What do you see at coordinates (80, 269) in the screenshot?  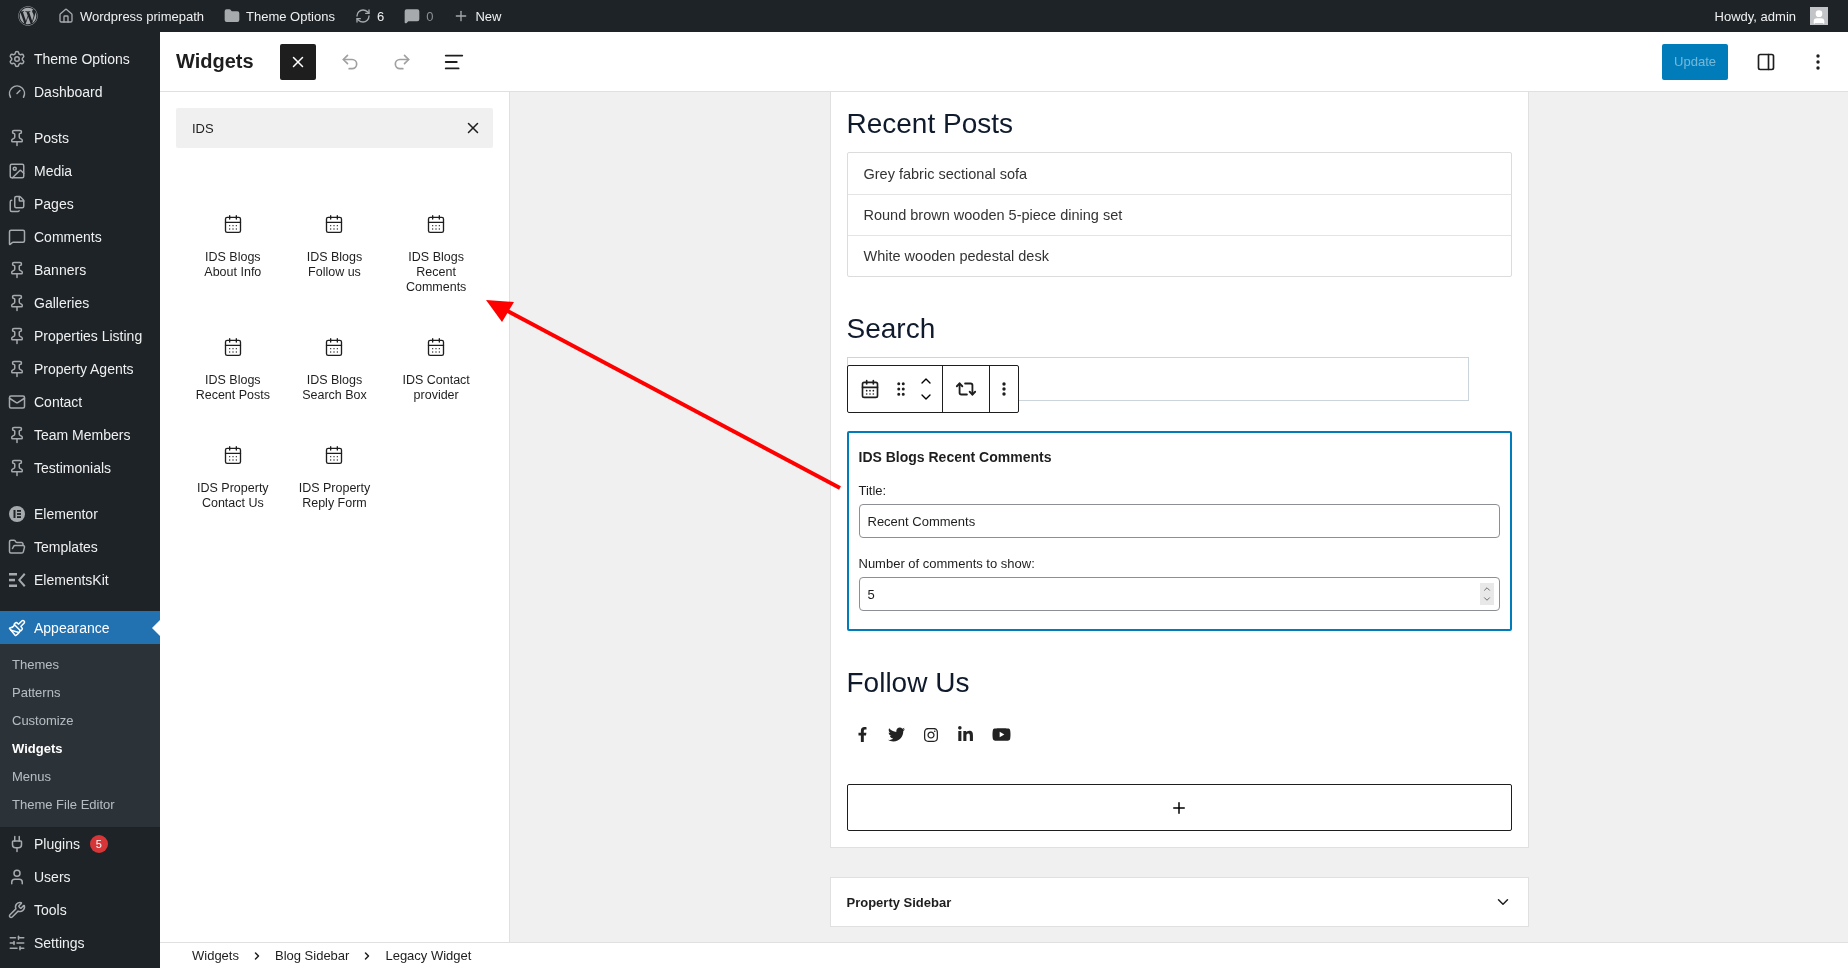 I see `menu-item: Banners` at bounding box center [80, 269].